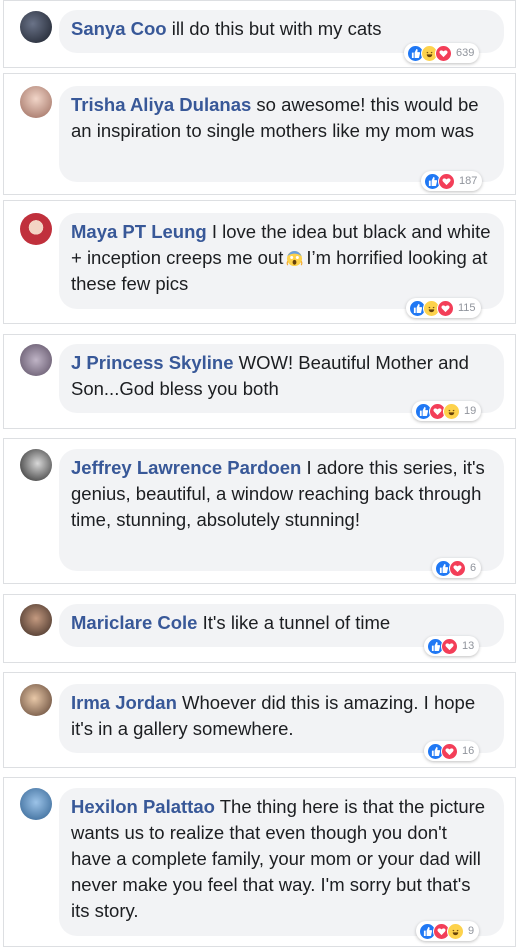  What do you see at coordinates (186, 467) in the screenshot?
I see `comment-author-link: Jeffrey Lawrence Pardoen` at bounding box center [186, 467].